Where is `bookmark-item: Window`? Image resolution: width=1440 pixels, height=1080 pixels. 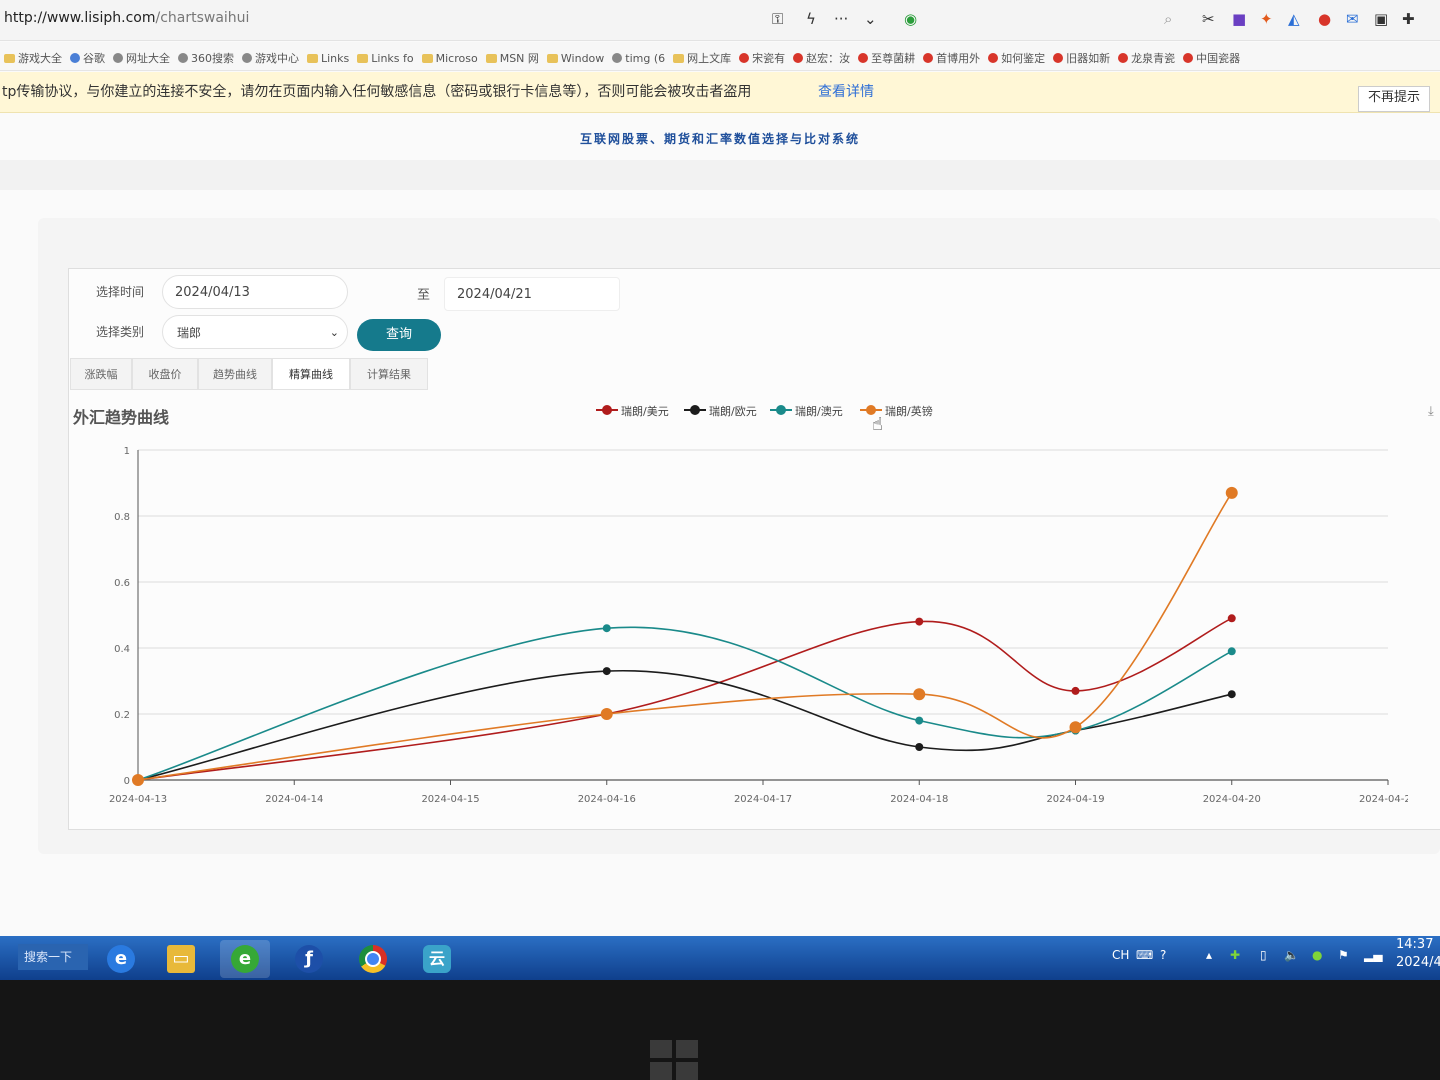
bookmark-item: Window is located at coordinates (575, 58).